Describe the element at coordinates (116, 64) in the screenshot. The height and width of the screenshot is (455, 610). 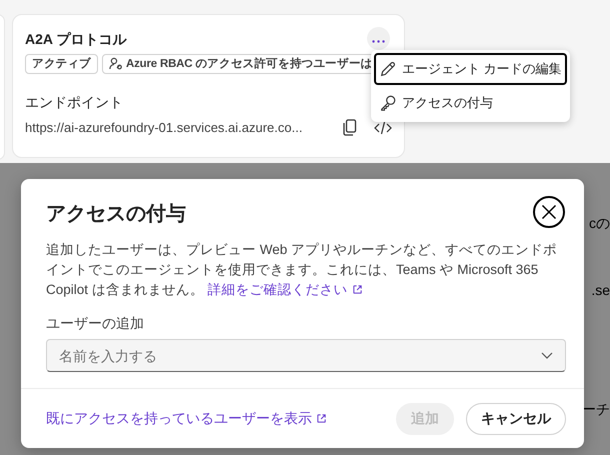
I see `person-key-icon` at that location.